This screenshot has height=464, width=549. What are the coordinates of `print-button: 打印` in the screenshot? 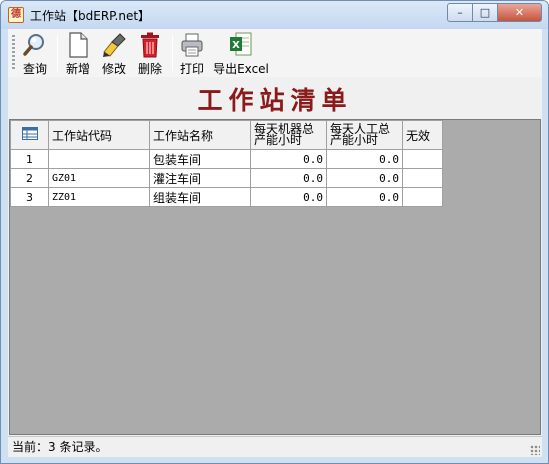 It's located at (192, 54).